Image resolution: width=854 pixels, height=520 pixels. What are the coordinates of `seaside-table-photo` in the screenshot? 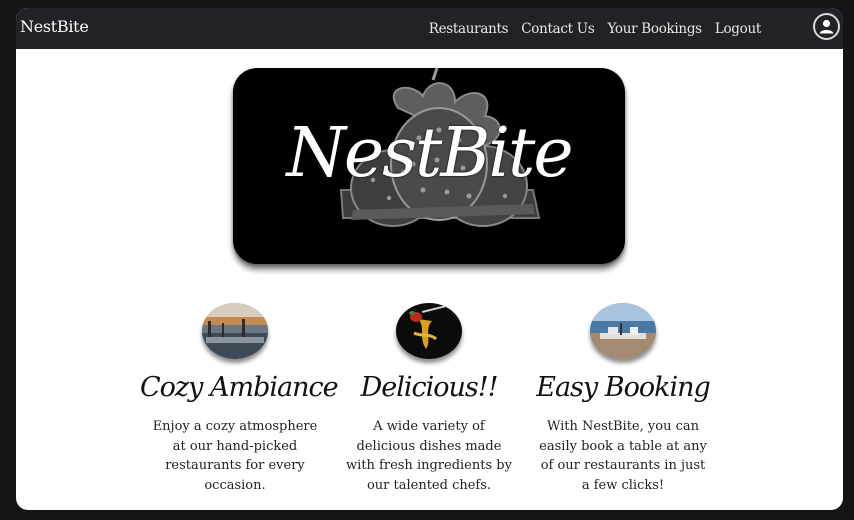 It's located at (623, 331).